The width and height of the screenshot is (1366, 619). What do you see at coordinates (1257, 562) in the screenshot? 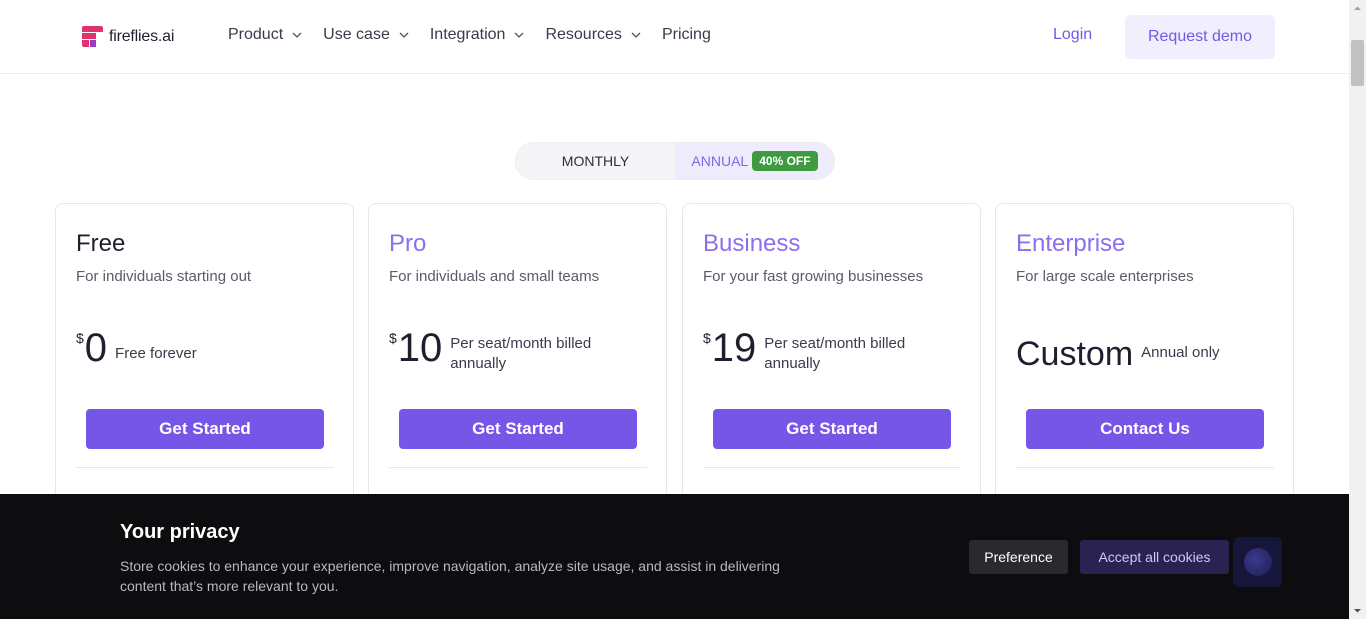
I see `chat-assistant-icon` at bounding box center [1257, 562].